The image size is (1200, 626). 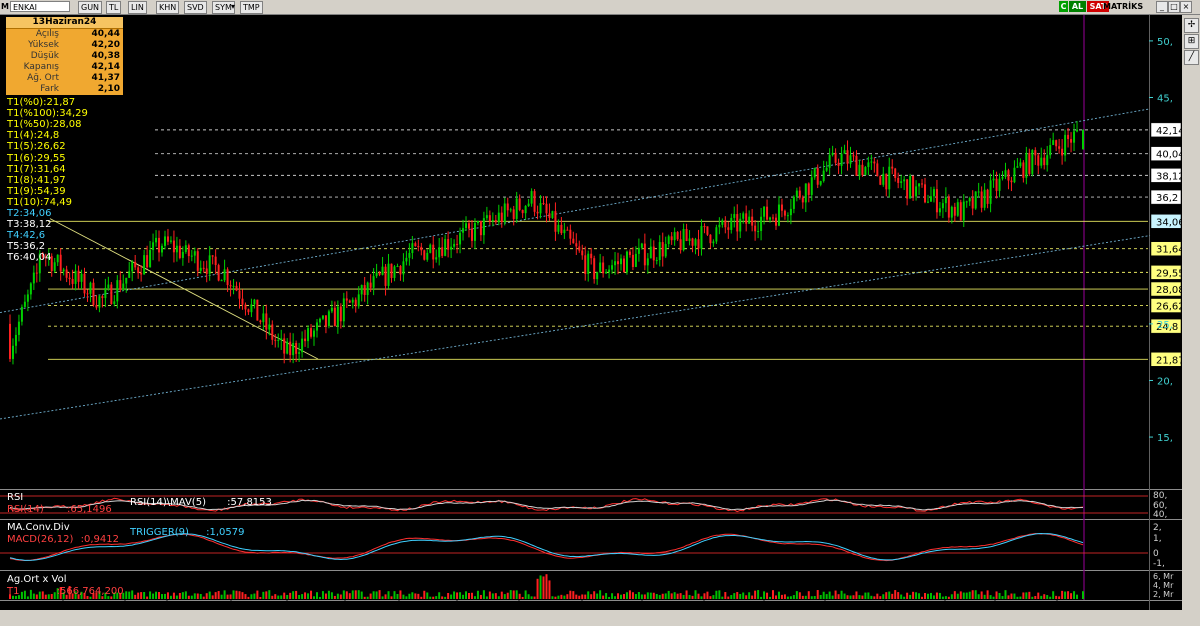 I want to click on toolbar-button-svd: SVD, so click(x=195, y=7).